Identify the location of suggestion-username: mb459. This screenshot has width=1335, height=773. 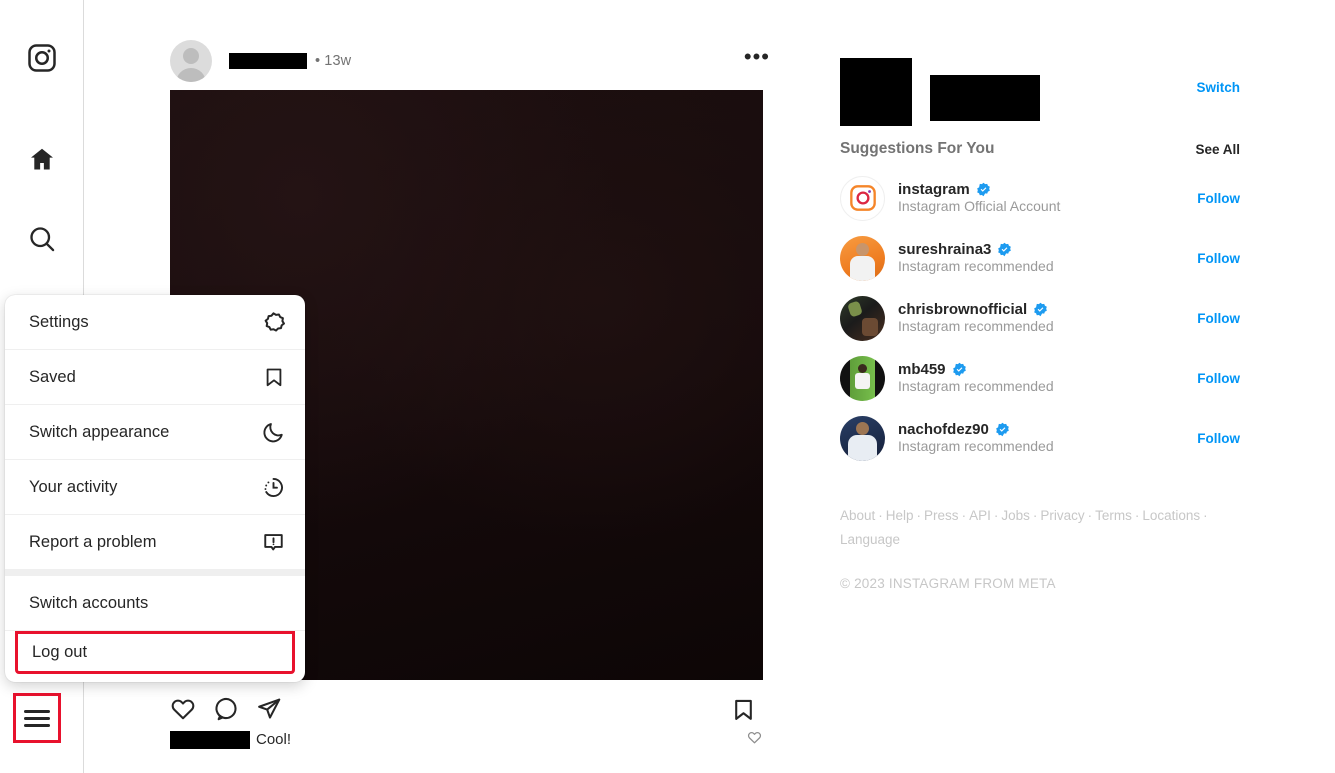
(922, 369).